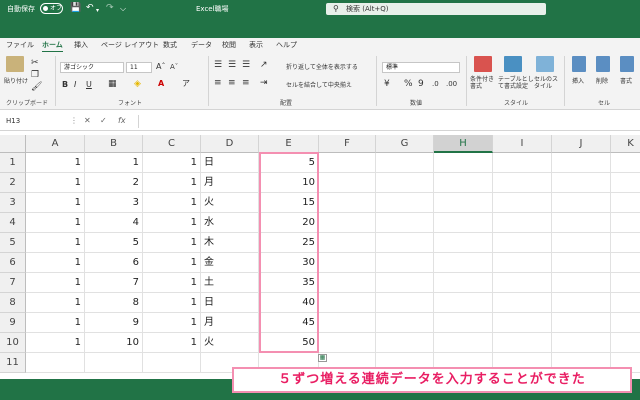 Image resolution: width=640 pixels, height=400 pixels. What do you see at coordinates (230, 263) in the screenshot?
I see `cell-d6: 金` at bounding box center [230, 263].